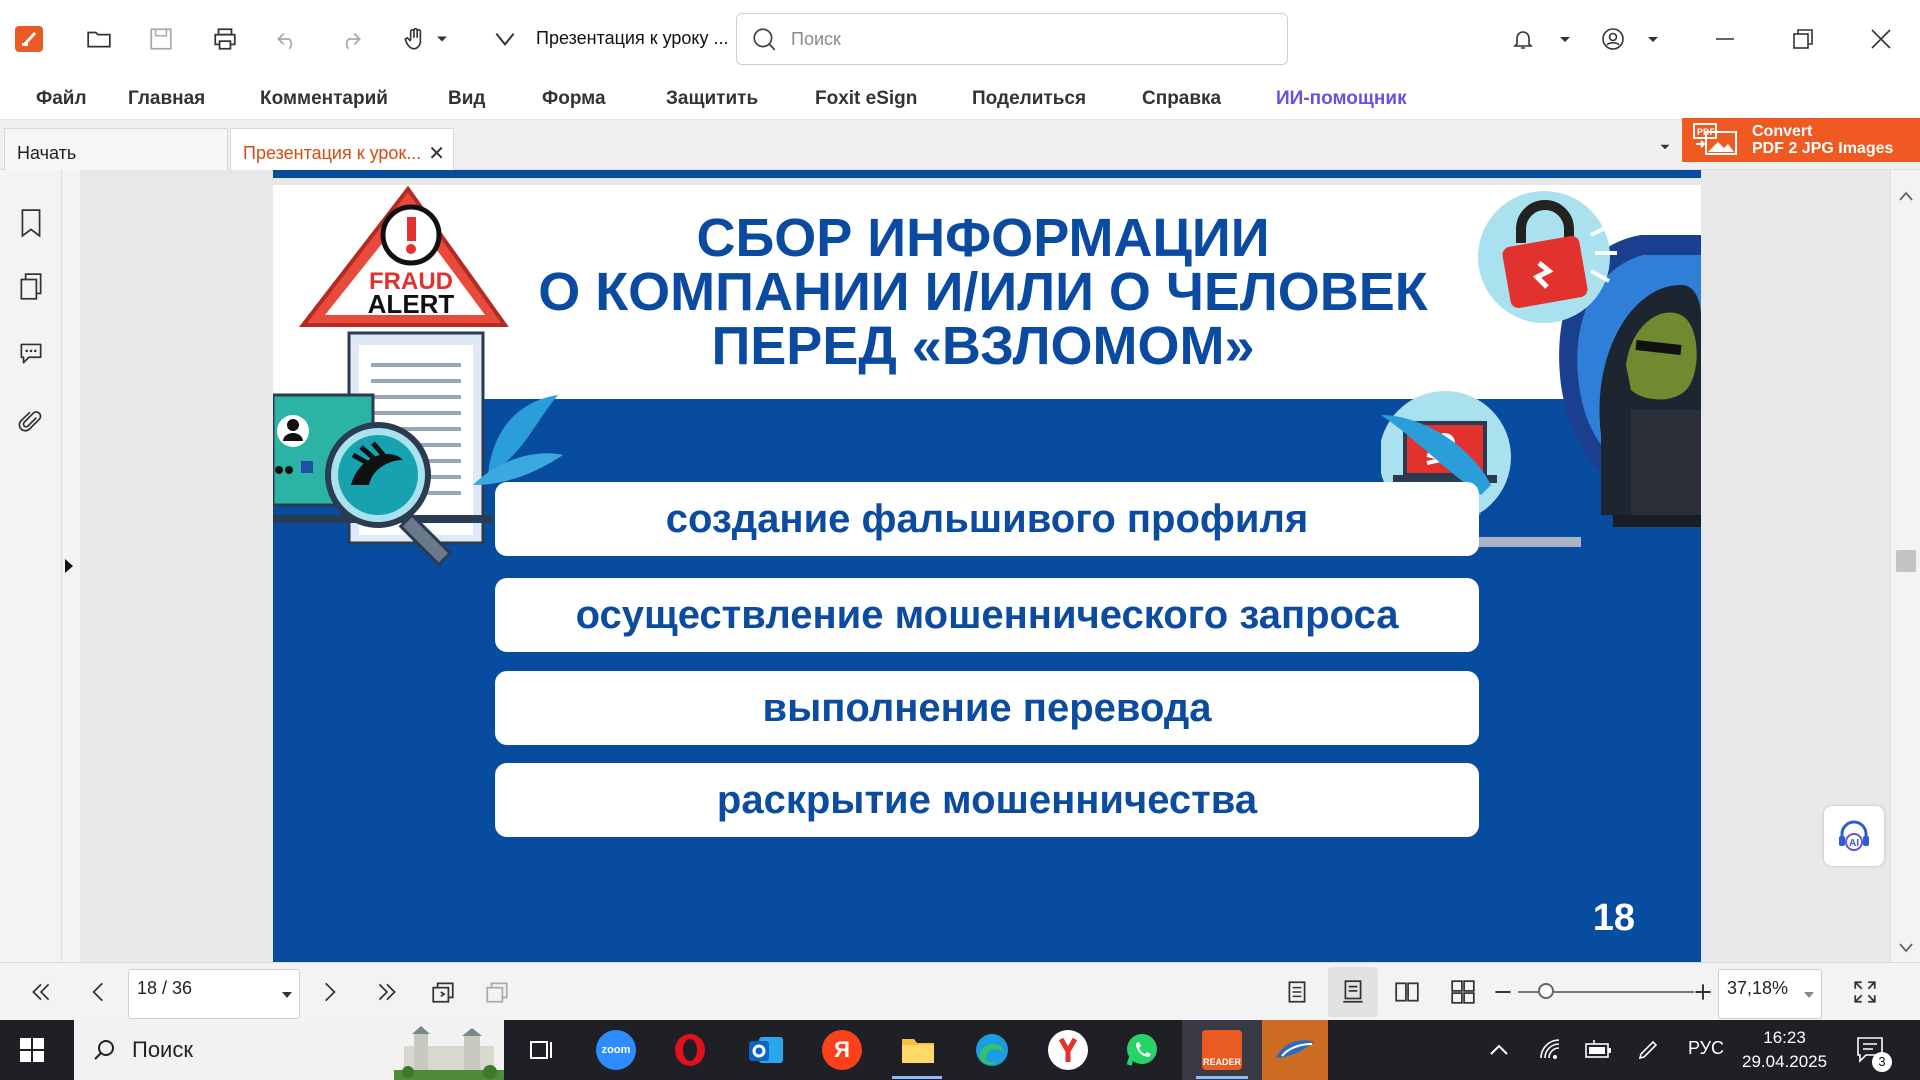 The height and width of the screenshot is (1080, 1920). What do you see at coordinates (1648, 1050) in the screenshot?
I see `pen-icon` at bounding box center [1648, 1050].